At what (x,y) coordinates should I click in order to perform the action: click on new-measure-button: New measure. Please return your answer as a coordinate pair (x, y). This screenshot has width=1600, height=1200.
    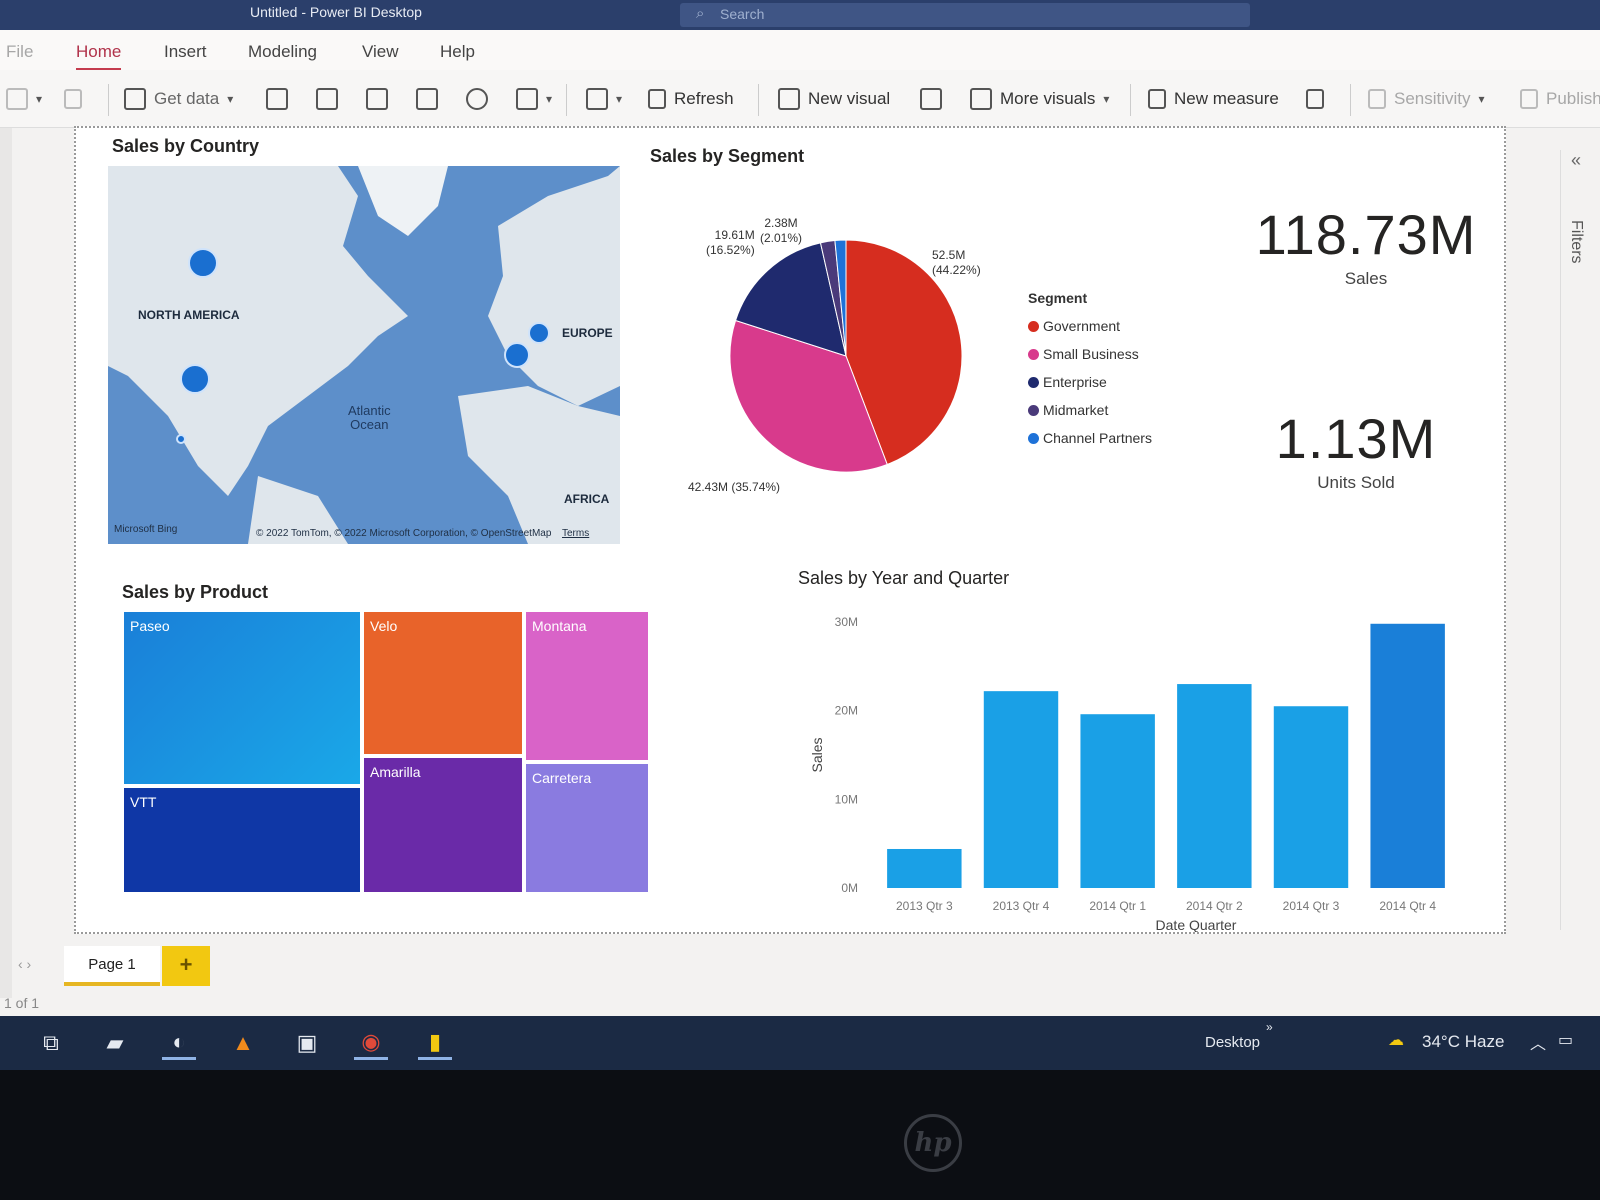
    Looking at the image, I should click on (1213, 99).